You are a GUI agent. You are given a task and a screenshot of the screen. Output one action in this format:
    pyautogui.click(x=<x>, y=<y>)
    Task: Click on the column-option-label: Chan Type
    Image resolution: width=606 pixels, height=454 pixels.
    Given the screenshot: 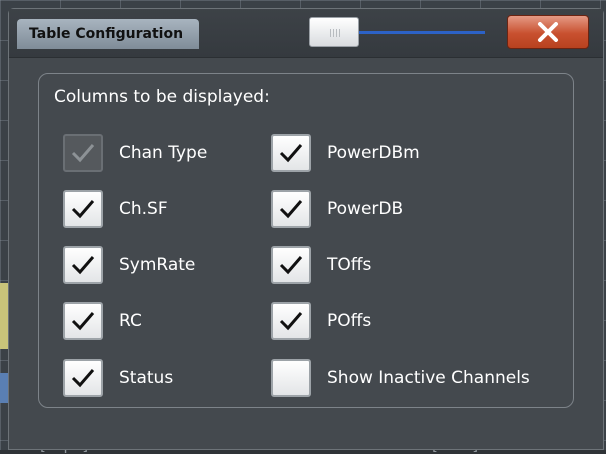 What is the action you would take?
    pyautogui.click(x=163, y=153)
    